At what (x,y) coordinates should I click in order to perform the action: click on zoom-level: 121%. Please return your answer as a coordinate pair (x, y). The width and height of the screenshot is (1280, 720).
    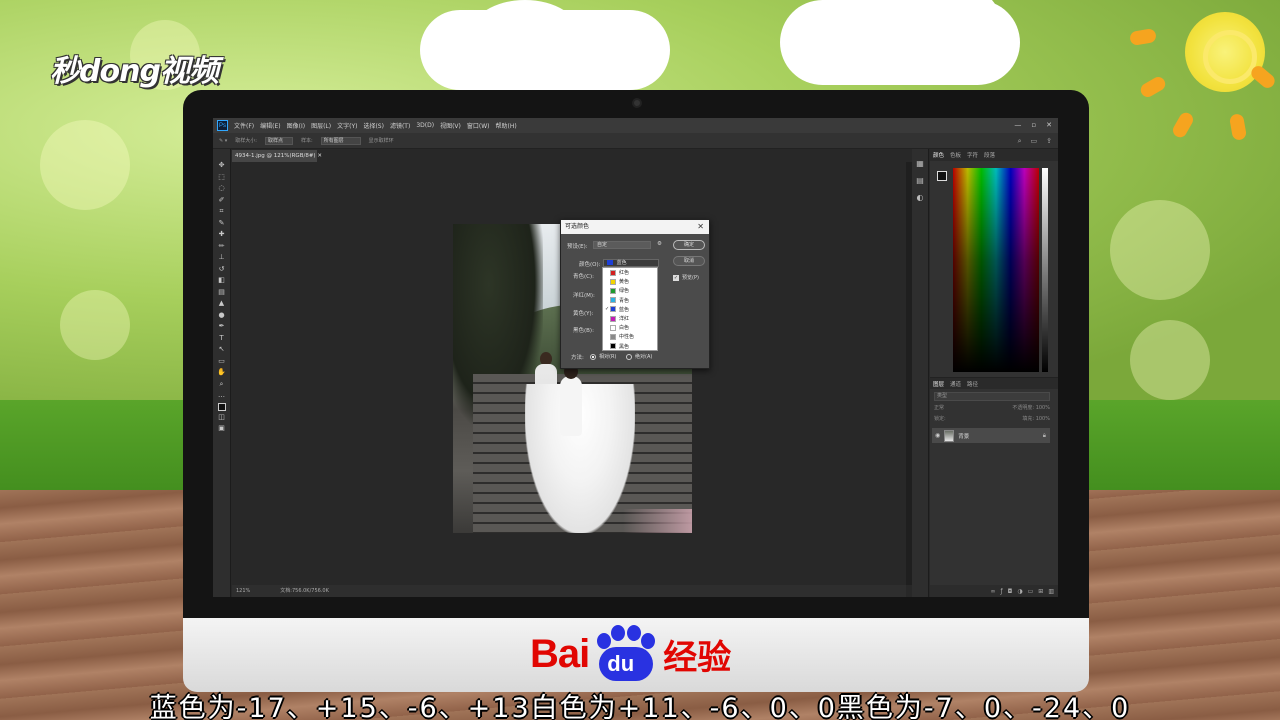
    Looking at the image, I should click on (243, 591).